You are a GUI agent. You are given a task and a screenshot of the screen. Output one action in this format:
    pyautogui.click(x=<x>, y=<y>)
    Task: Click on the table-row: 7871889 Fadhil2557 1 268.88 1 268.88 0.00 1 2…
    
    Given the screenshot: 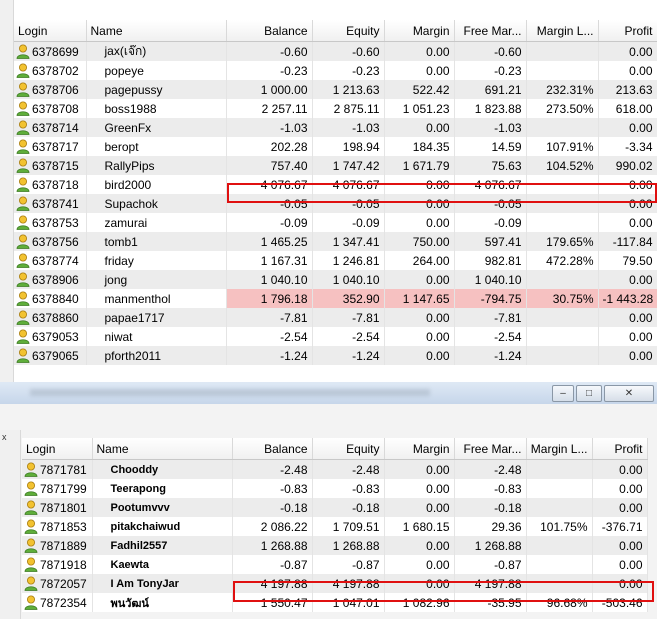 What is the action you would take?
    pyautogui.click(x=335, y=545)
    